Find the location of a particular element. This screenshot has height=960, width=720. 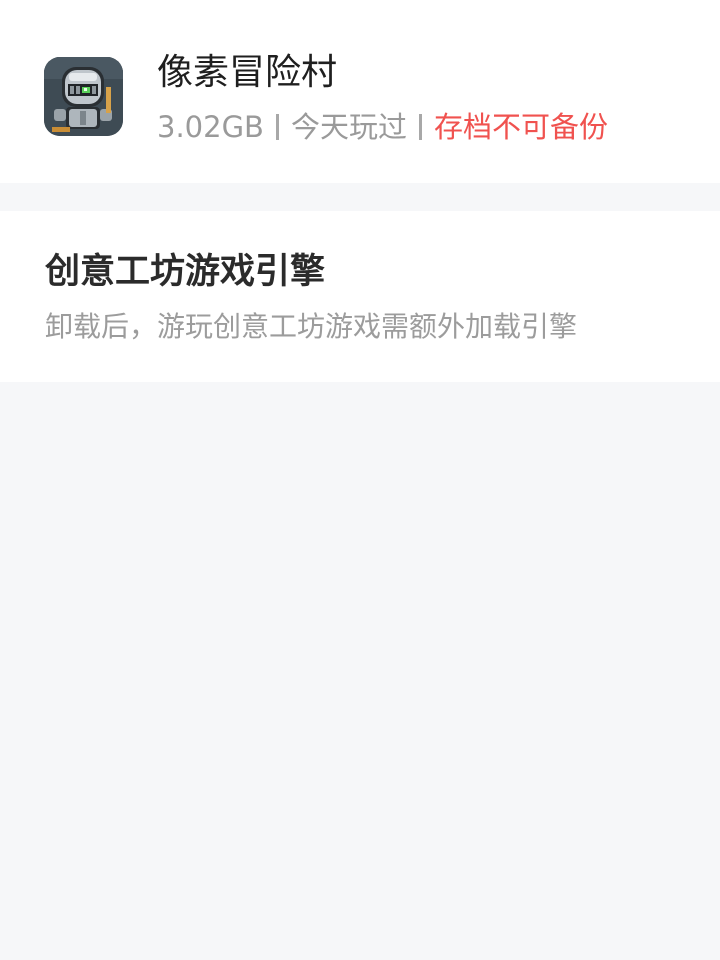

app-size: 3.02GB is located at coordinates (210, 127).